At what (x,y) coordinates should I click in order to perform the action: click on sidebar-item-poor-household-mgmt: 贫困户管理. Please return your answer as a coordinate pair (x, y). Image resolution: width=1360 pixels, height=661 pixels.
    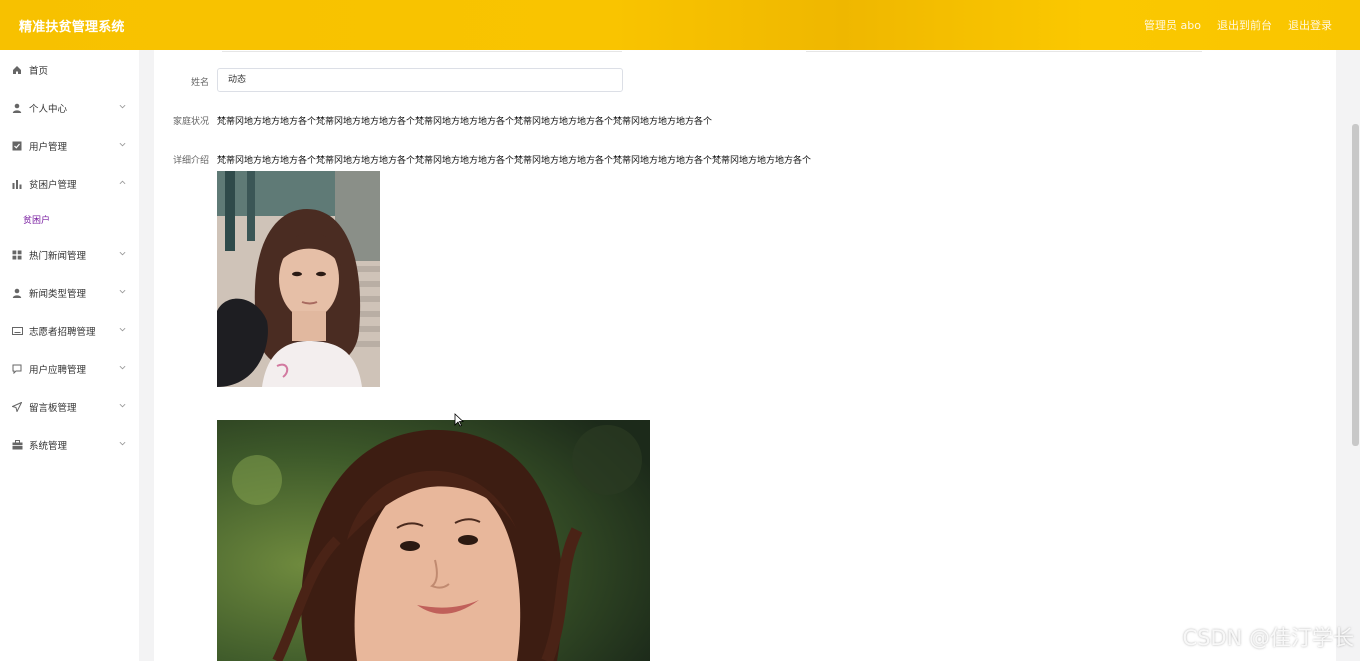
    Looking at the image, I should click on (69, 184).